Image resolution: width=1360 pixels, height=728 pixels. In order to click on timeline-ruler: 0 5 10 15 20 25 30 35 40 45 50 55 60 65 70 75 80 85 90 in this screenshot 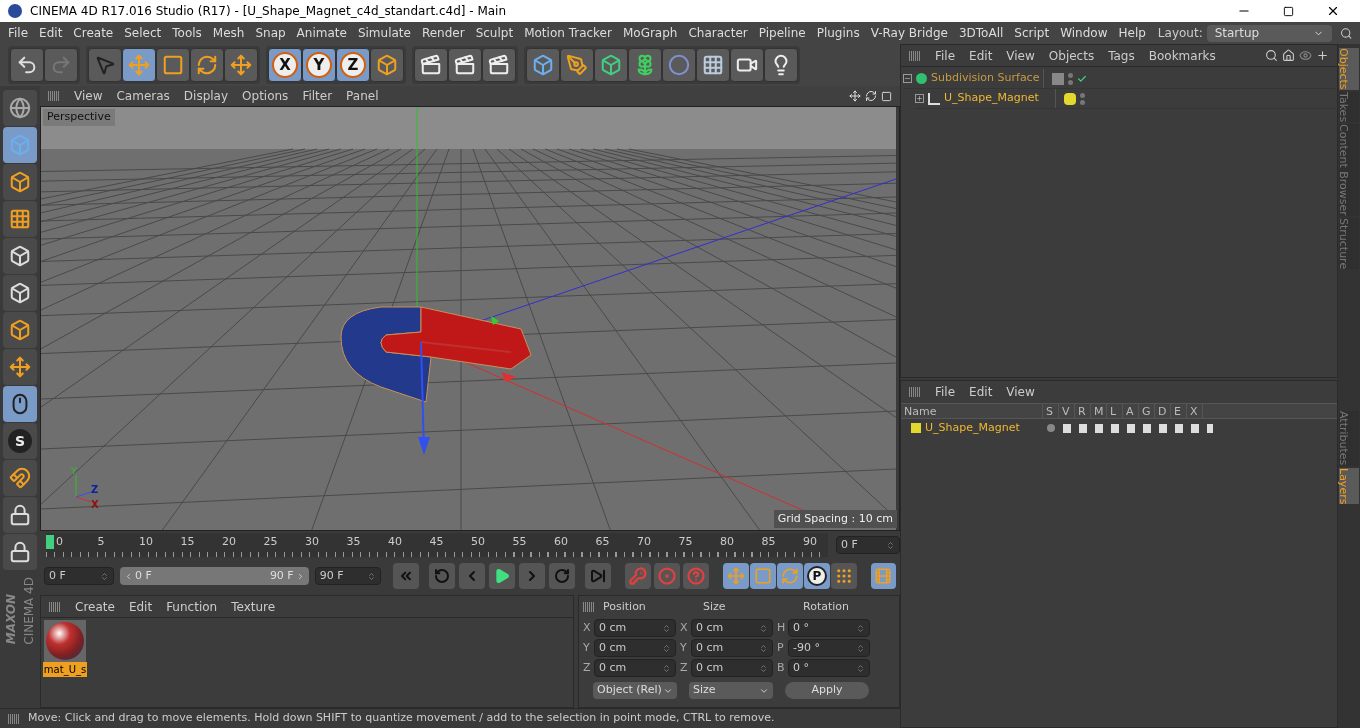, I will do `click(437, 545)`.